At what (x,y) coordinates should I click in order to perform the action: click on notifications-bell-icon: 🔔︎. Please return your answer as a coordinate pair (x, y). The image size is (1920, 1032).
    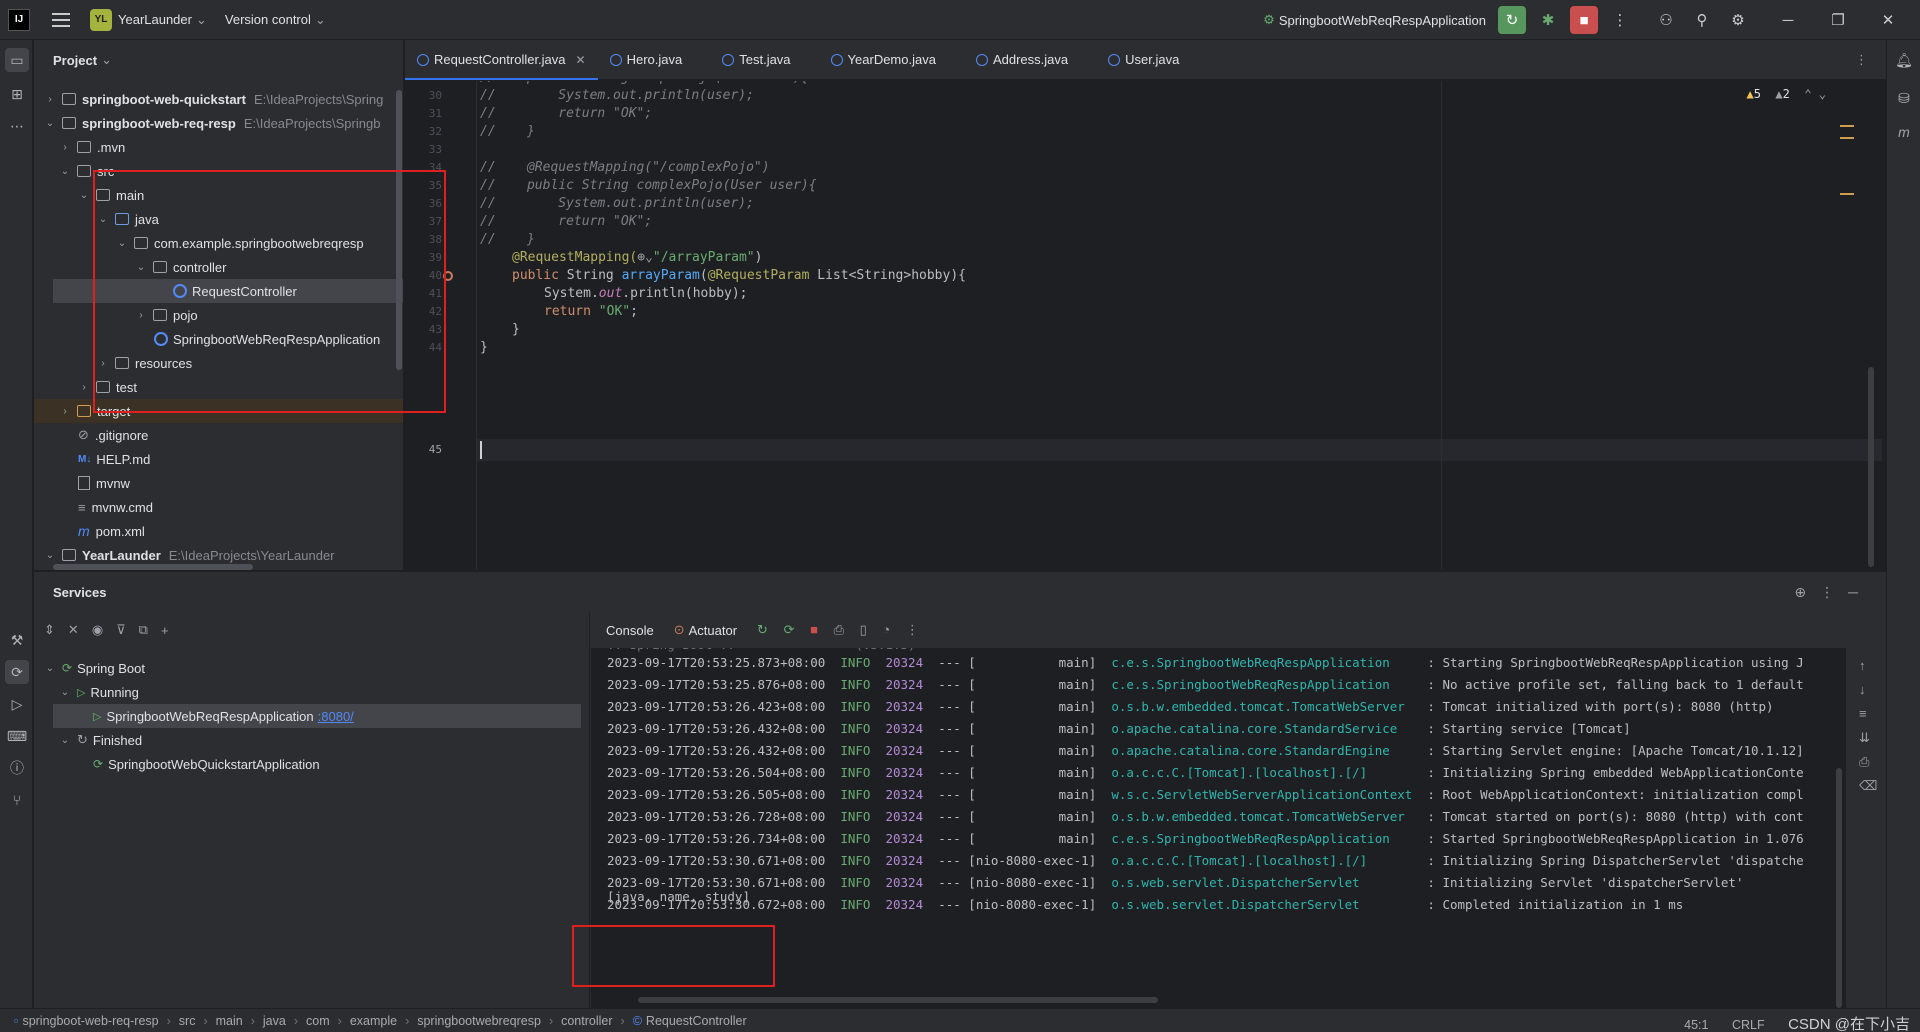
    Looking at the image, I should click on (1904, 60).